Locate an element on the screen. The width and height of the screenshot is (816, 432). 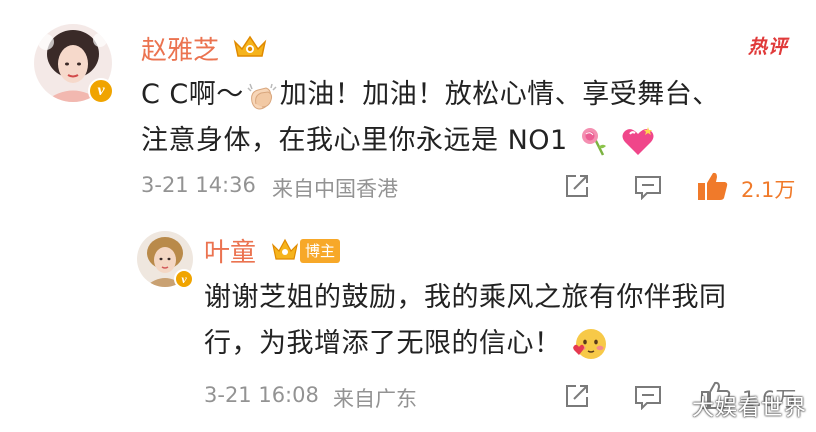
author-name: 赵雅芝 is located at coordinates (180, 48).